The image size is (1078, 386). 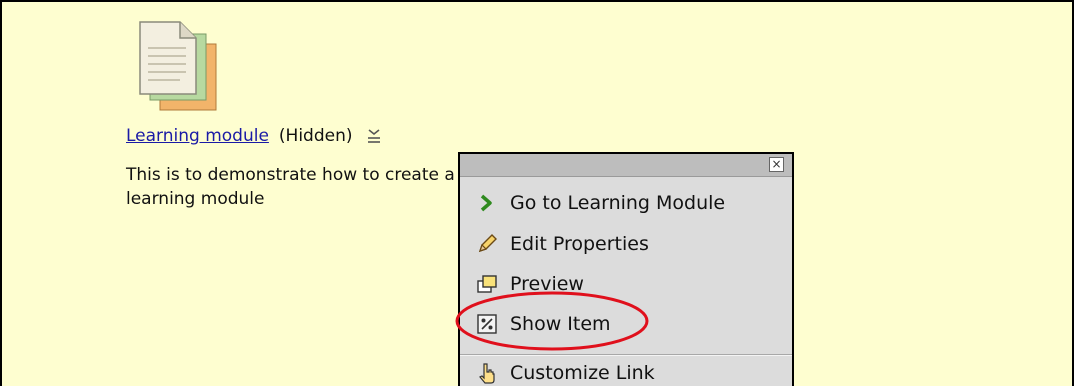 I want to click on pencil-icon, so click(x=487, y=244).